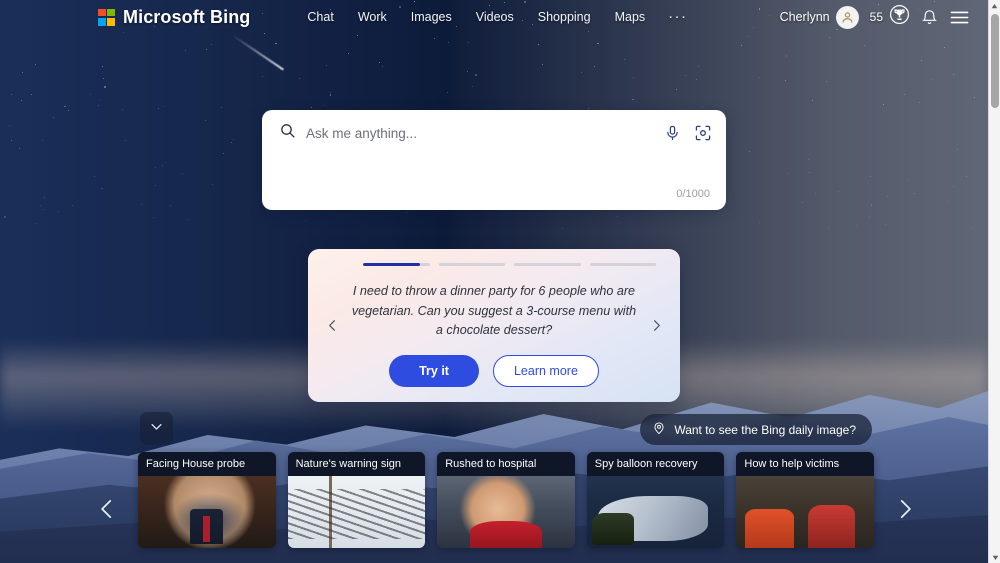  What do you see at coordinates (356, 464) in the screenshot?
I see `news-card-title: Nature's warning sign` at bounding box center [356, 464].